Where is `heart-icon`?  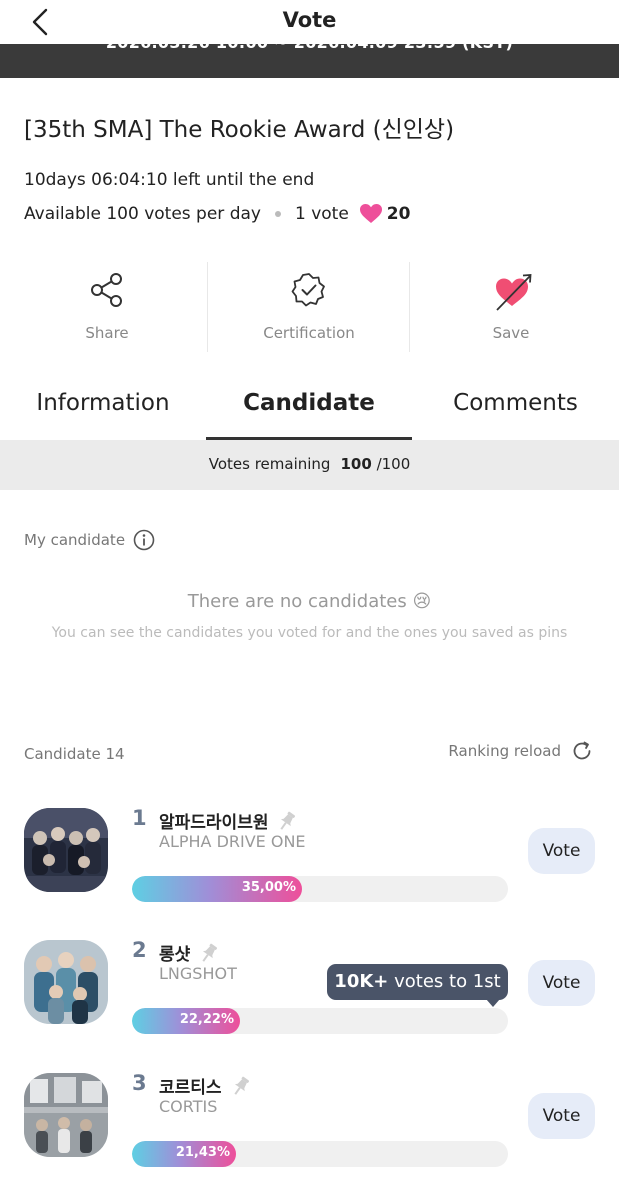 heart-icon is located at coordinates (370, 213).